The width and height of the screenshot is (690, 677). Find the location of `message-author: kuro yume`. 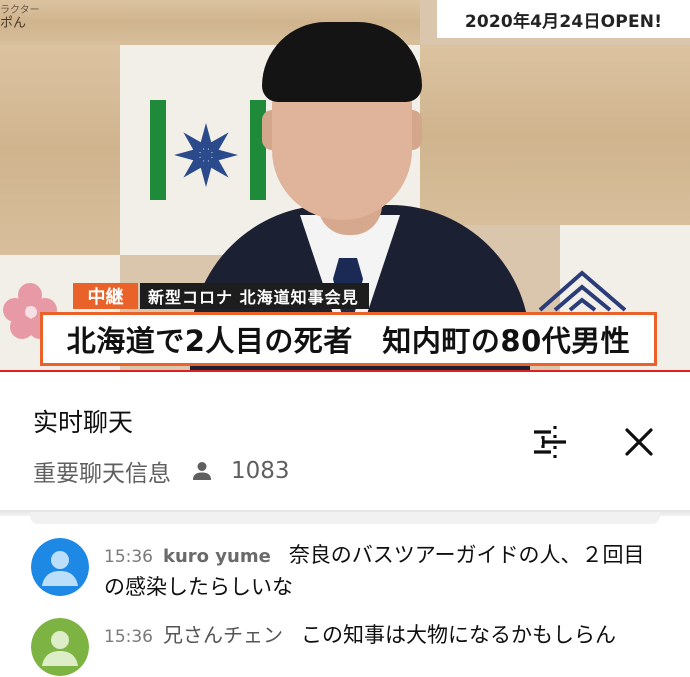

message-author: kuro yume is located at coordinates (217, 556).